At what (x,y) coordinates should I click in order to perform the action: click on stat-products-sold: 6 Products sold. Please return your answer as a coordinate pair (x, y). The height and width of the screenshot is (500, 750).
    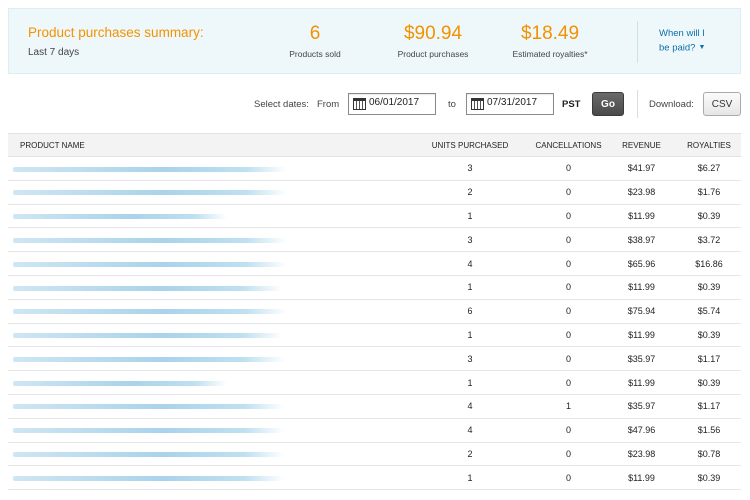
    Looking at the image, I should click on (315, 41).